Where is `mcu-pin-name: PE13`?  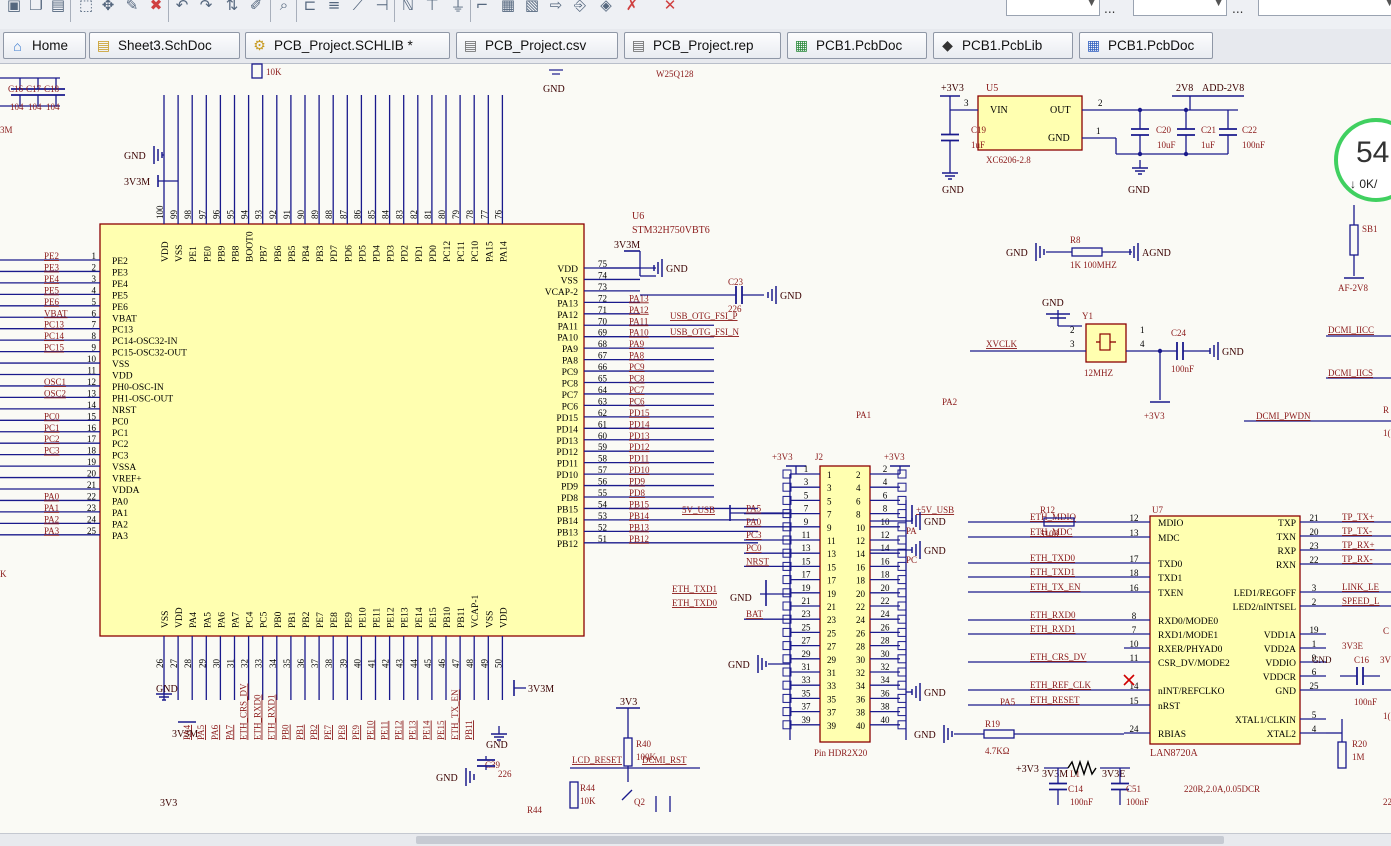 mcu-pin-name: PE13 is located at coordinates (406, 617).